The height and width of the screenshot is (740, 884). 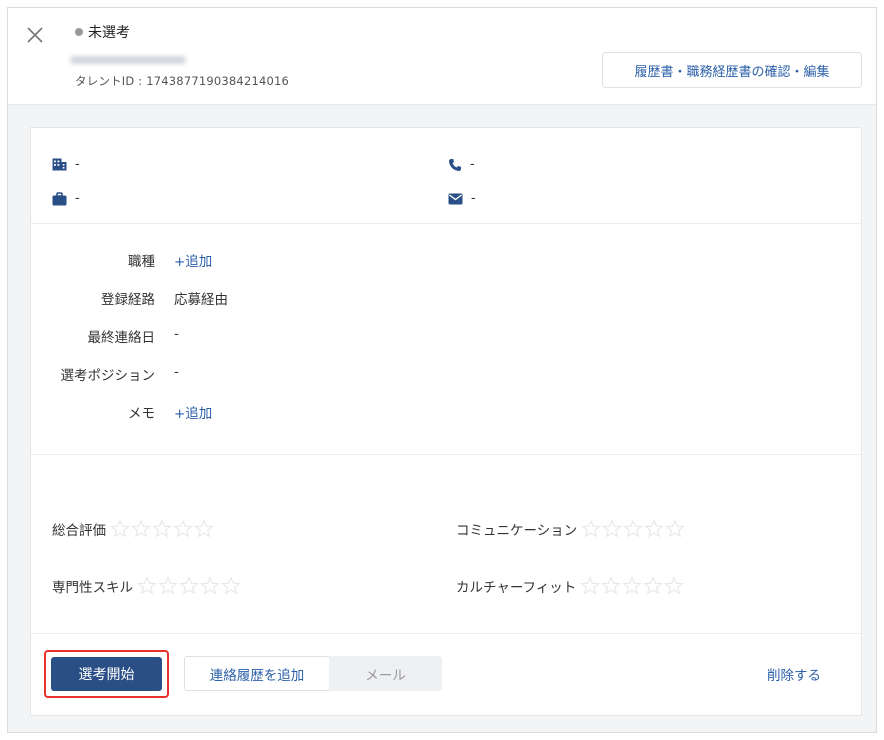 What do you see at coordinates (193, 260) in the screenshot?
I see `add-job-type-link: +追加` at bounding box center [193, 260].